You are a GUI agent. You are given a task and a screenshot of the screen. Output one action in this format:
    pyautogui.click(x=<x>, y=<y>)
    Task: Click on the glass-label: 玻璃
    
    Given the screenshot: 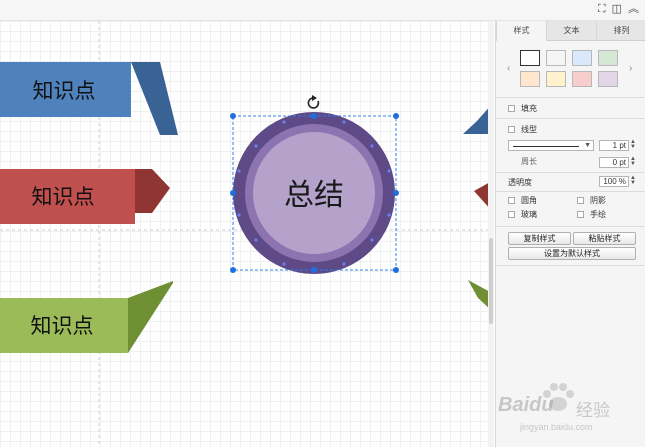 What is the action you would take?
    pyautogui.click(x=529, y=214)
    